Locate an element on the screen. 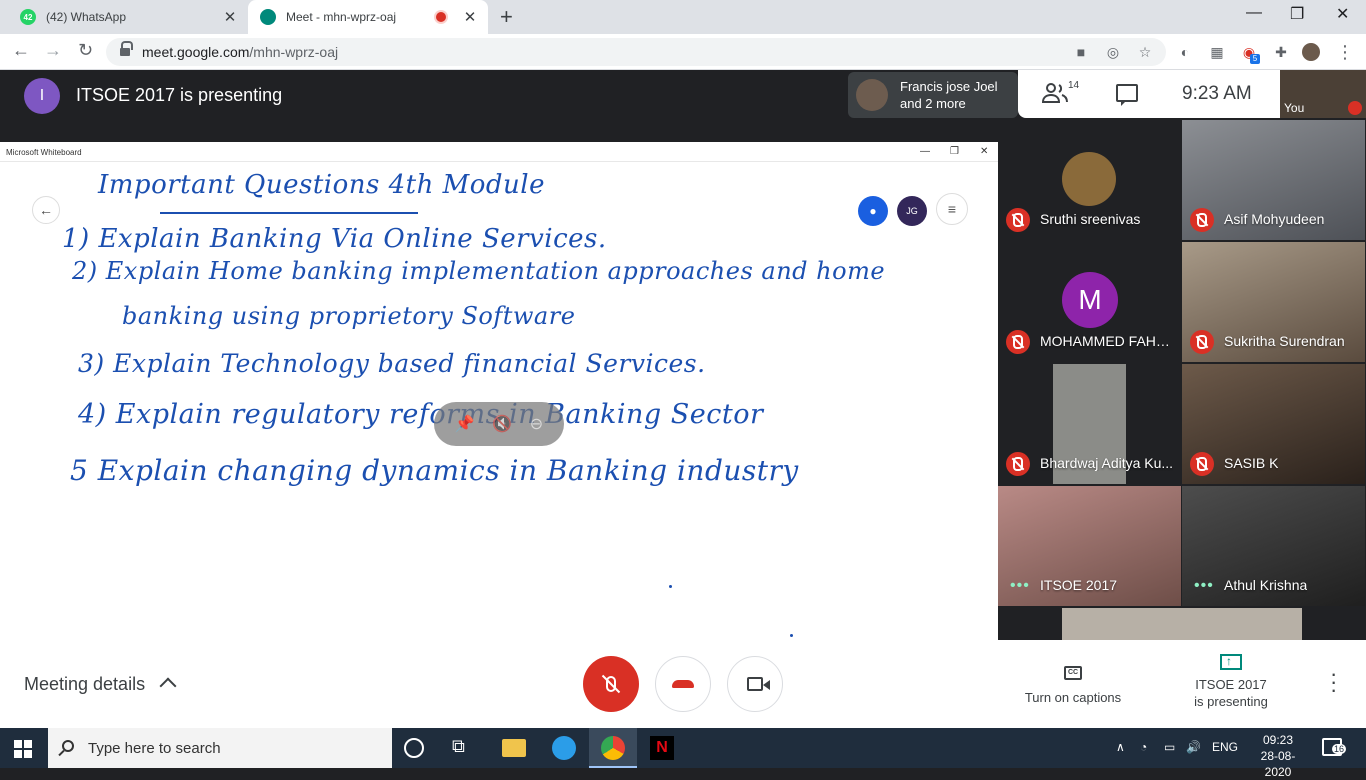 Image resolution: width=1366 pixels, height=780 pixels. participant-tile: ••• ITSOE 2017 is located at coordinates (1089, 546).